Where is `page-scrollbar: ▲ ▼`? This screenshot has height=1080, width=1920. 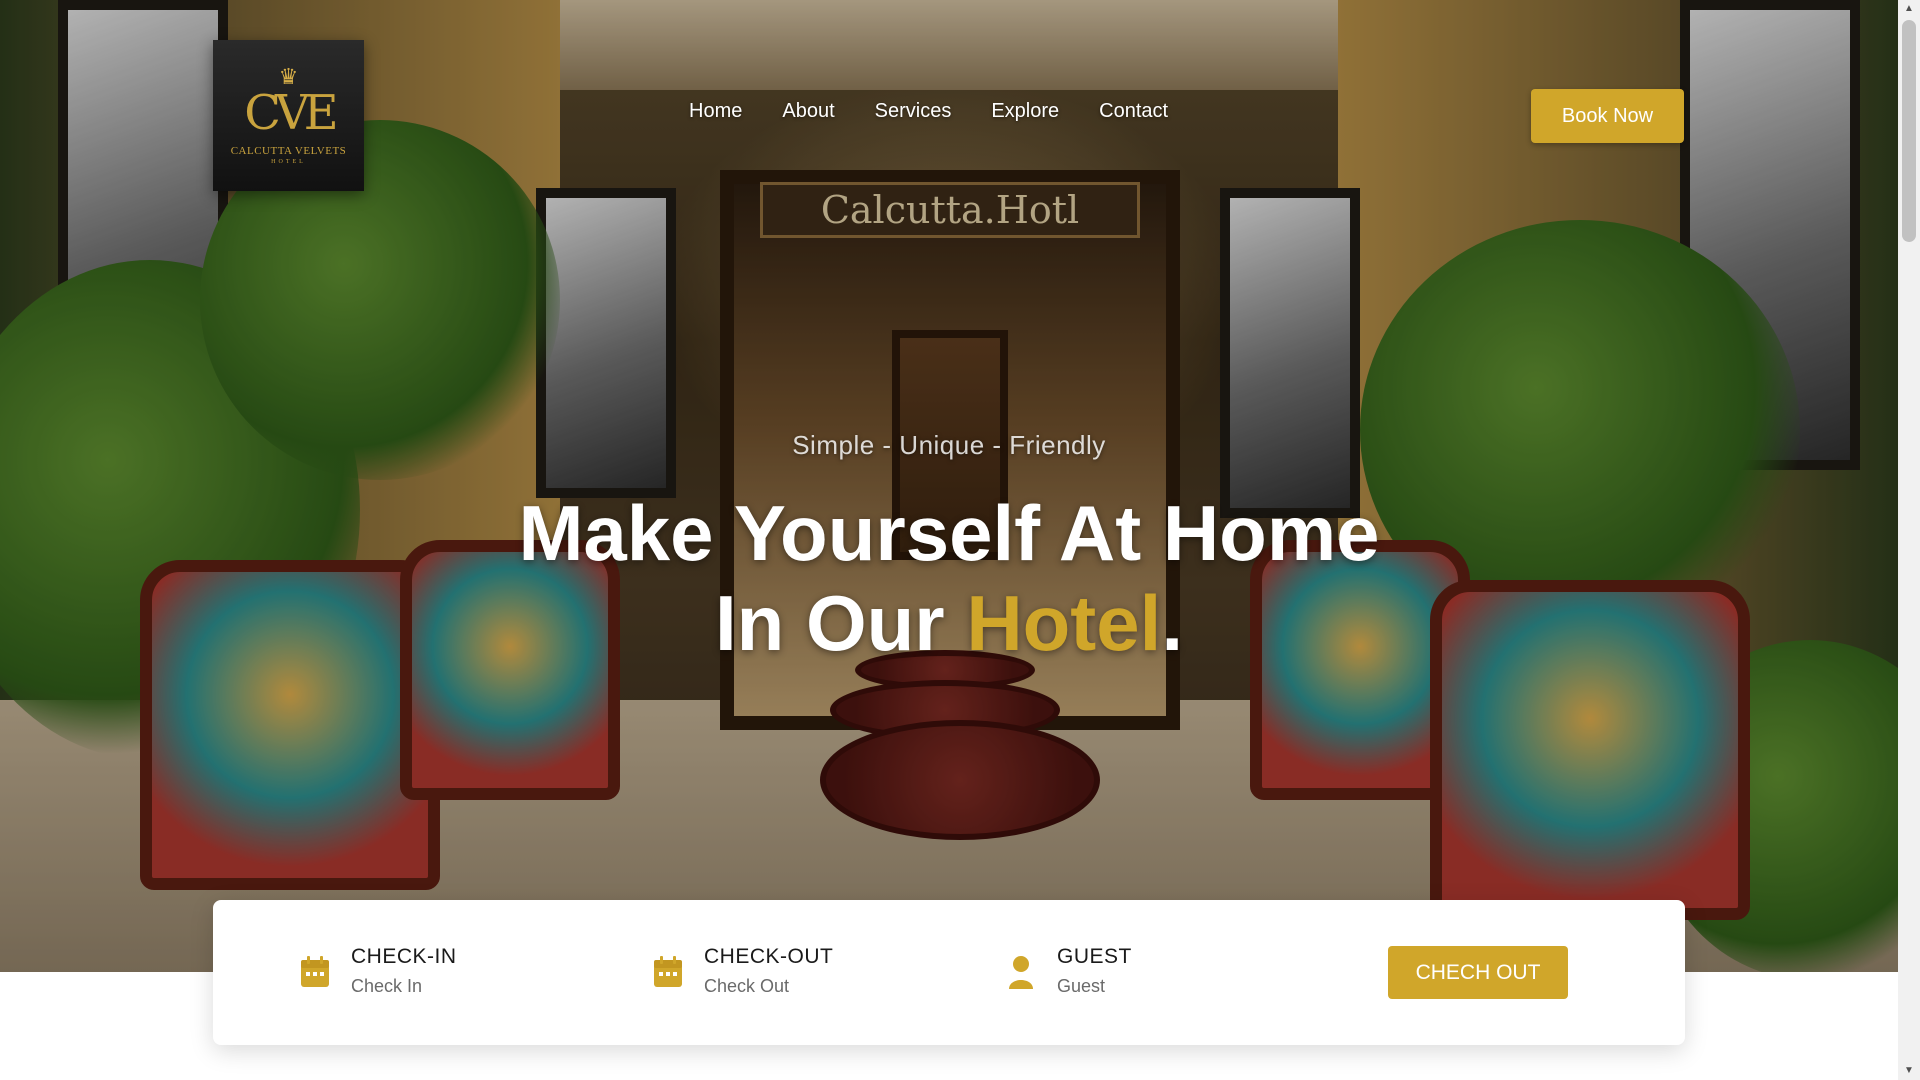
page-scrollbar: ▲ ▼ is located at coordinates (1909, 540).